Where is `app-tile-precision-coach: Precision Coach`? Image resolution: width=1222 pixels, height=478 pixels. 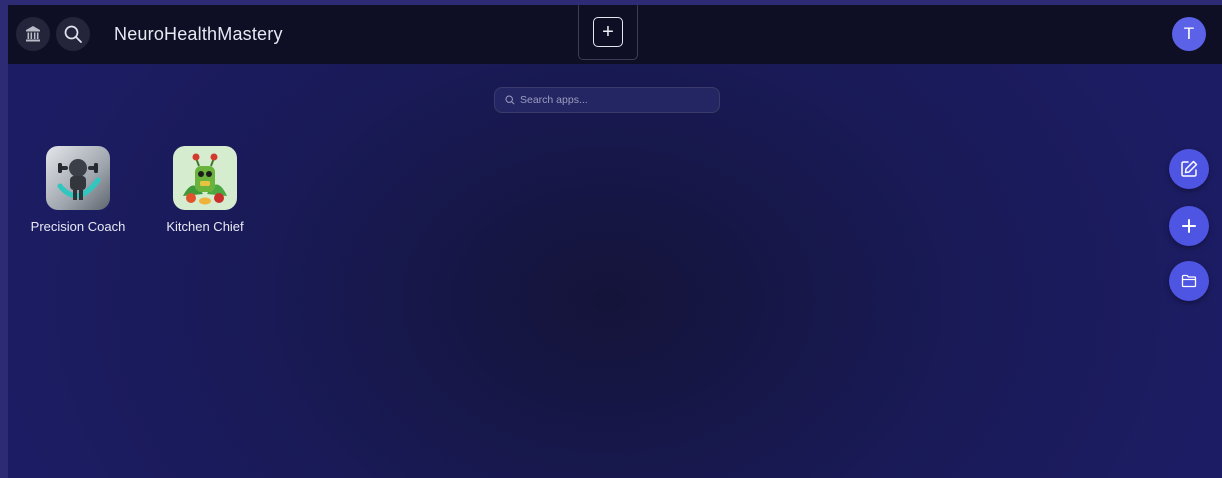
app-tile-precision-coach: Precision Coach is located at coordinates (78, 190).